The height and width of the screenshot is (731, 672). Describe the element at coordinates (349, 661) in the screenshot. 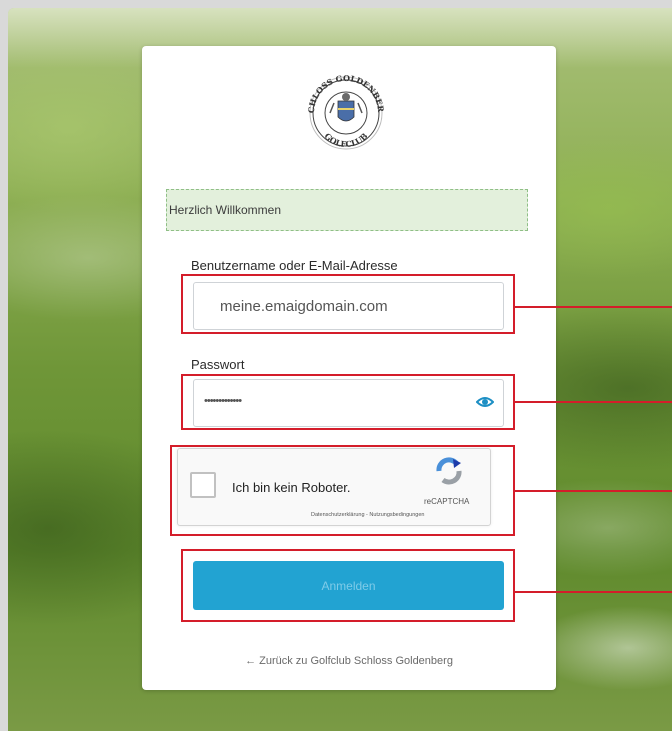

I see `back-to-club-link: ← Zurück zu Golfclub Schloss Goldenberg` at that location.